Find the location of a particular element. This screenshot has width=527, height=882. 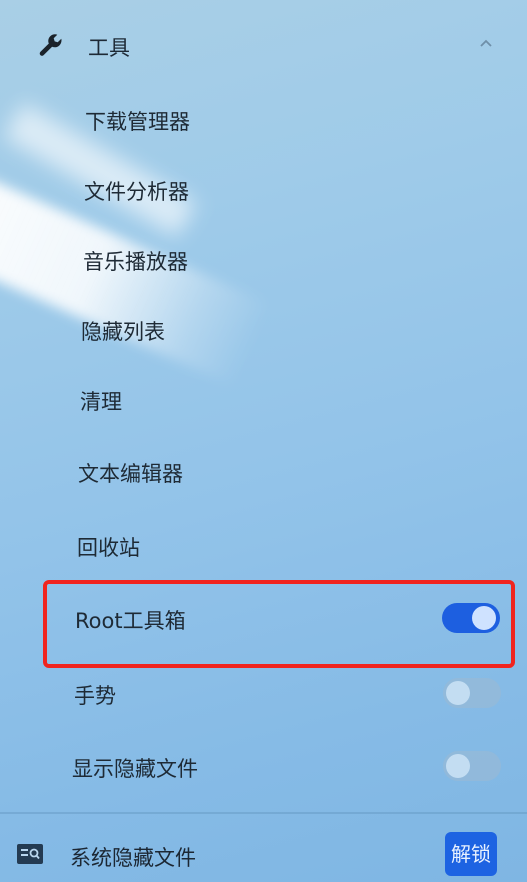

wrench-icon is located at coordinates (50, 45).